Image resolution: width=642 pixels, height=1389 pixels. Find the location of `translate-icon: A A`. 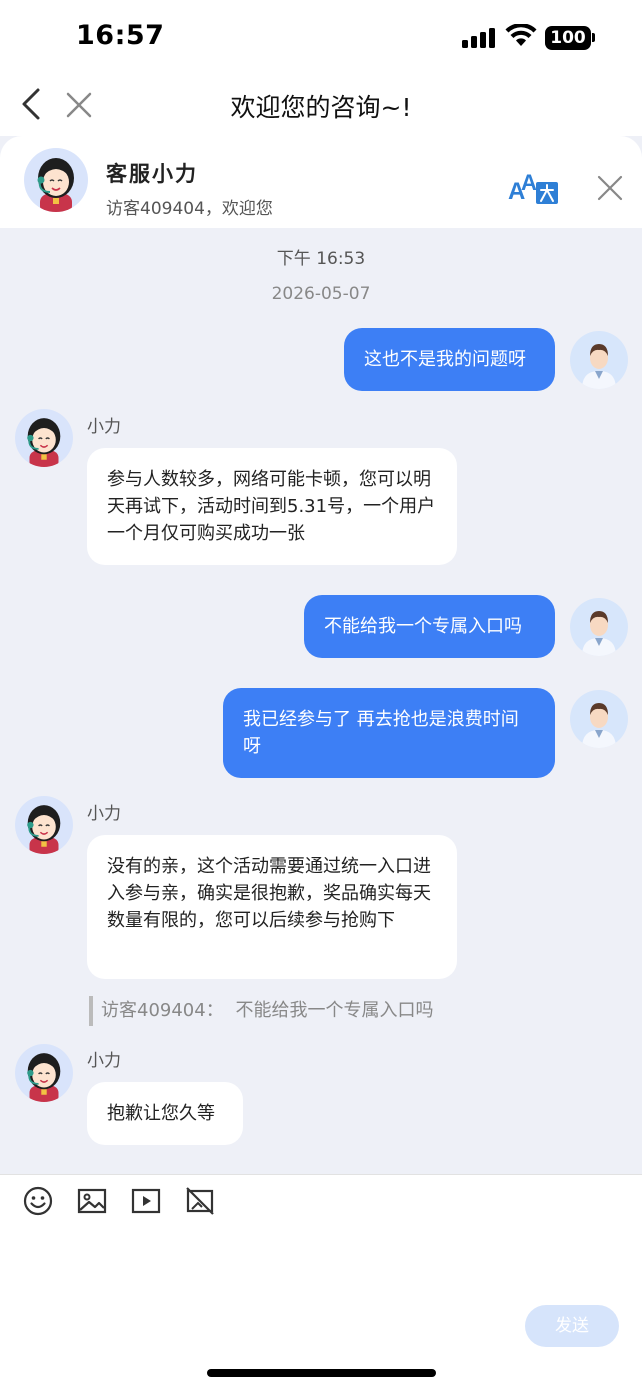

translate-icon: A A is located at coordinates (533, 187).